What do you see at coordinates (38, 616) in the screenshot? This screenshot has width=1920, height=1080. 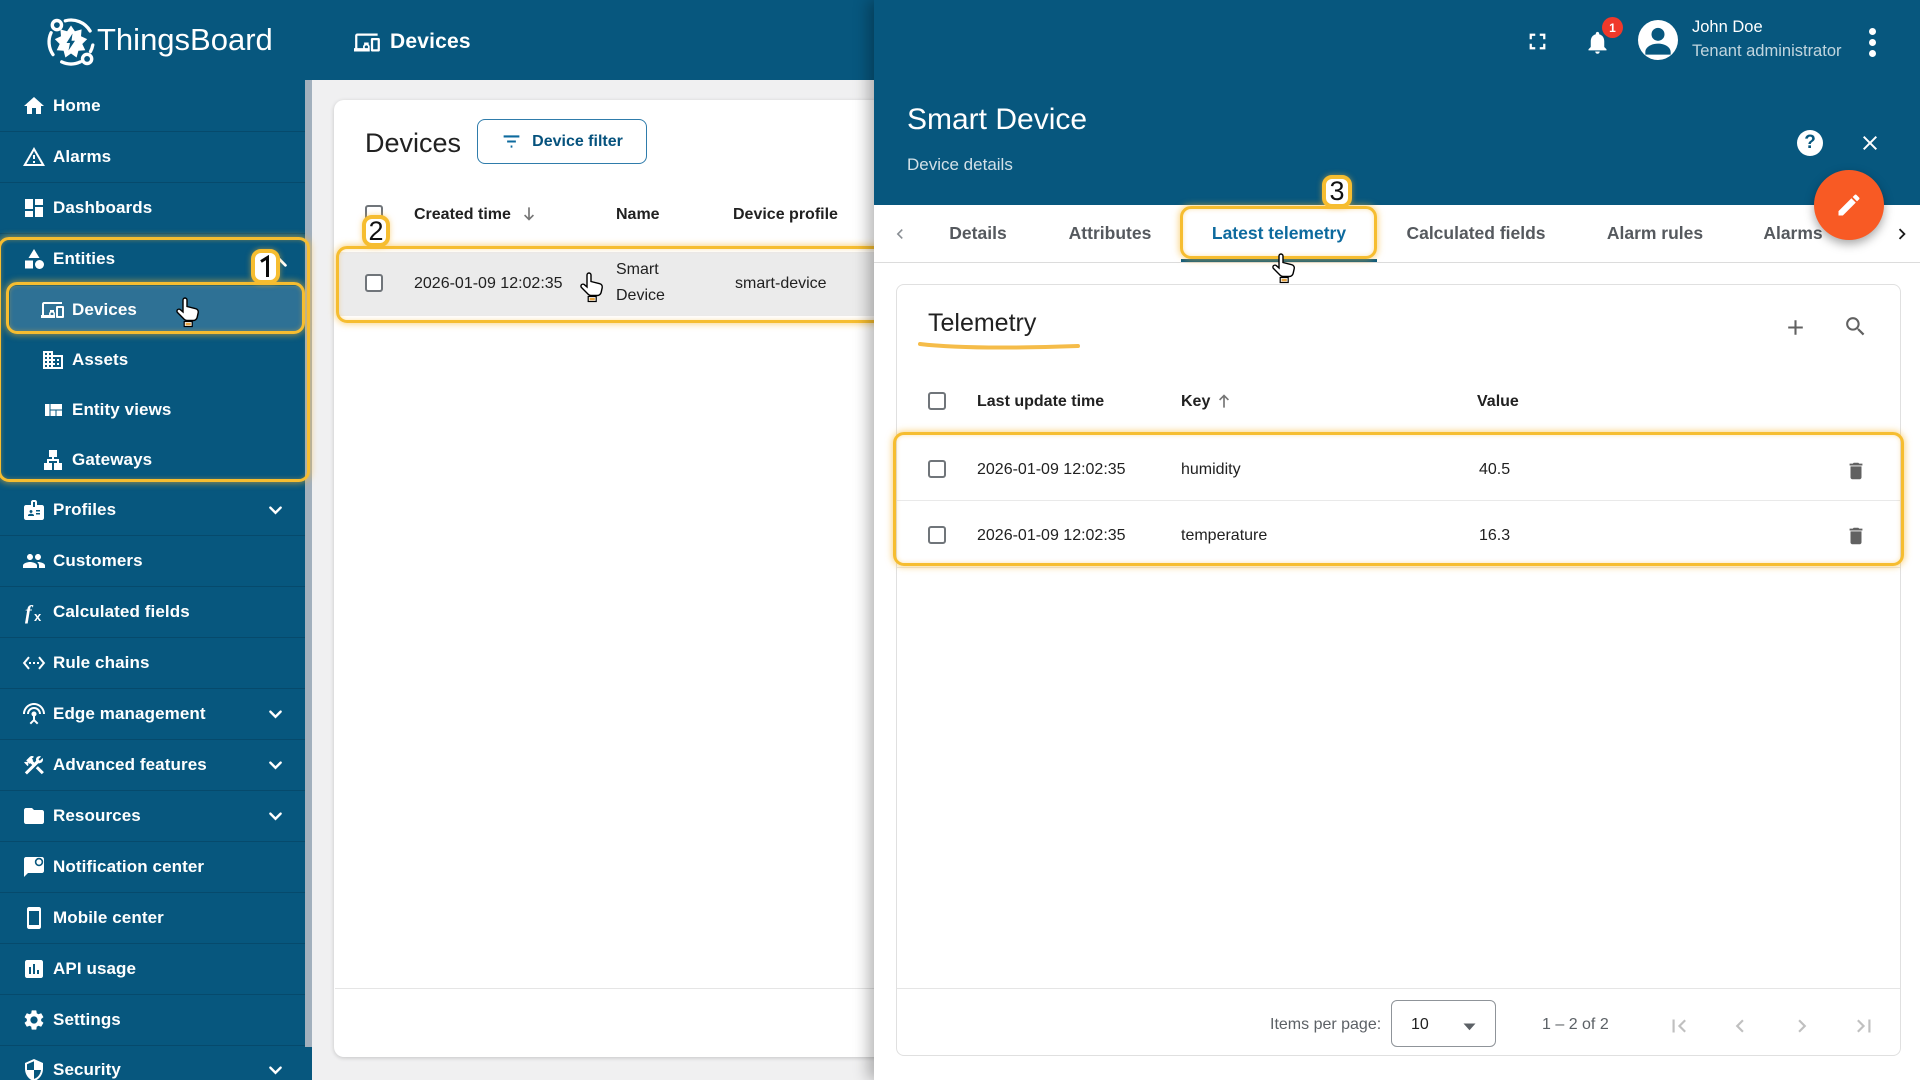 I see `svg-text: x` at bounding box center [38, 616].